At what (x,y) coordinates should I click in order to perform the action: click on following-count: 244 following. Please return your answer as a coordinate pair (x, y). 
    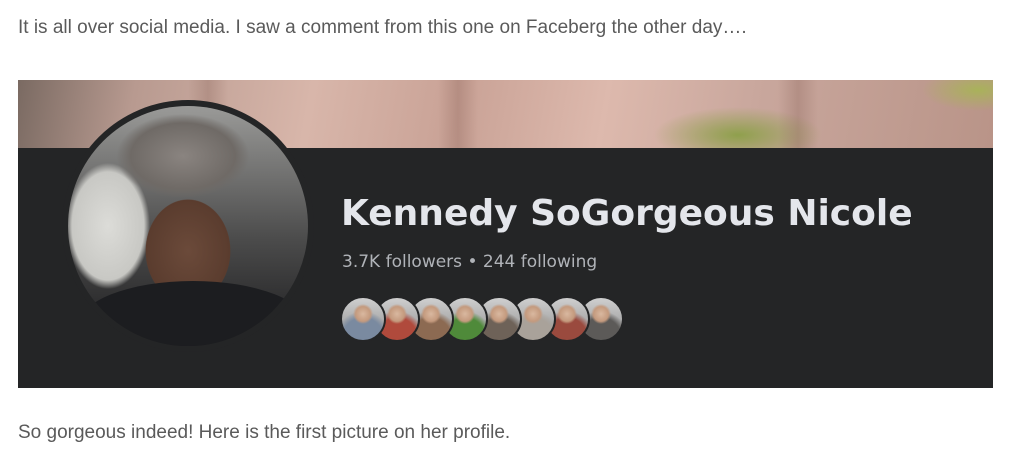
    Looking at the image, I should click on (540, 262).